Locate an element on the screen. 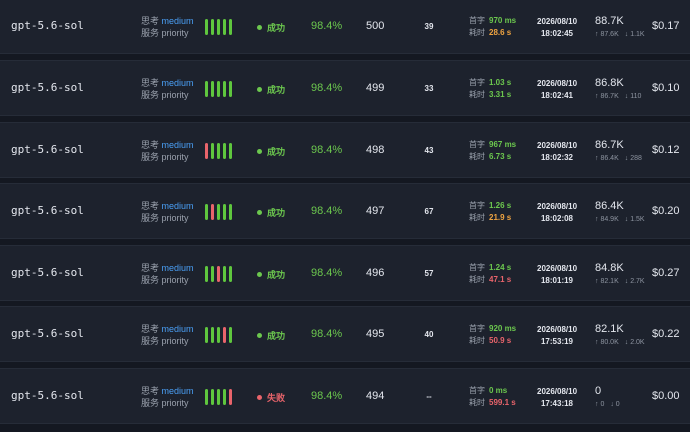 The width and height of the screenshot is (690, 432). timestamp: 2026/08/10 18:01:19 is located at coordinates (557, 275).